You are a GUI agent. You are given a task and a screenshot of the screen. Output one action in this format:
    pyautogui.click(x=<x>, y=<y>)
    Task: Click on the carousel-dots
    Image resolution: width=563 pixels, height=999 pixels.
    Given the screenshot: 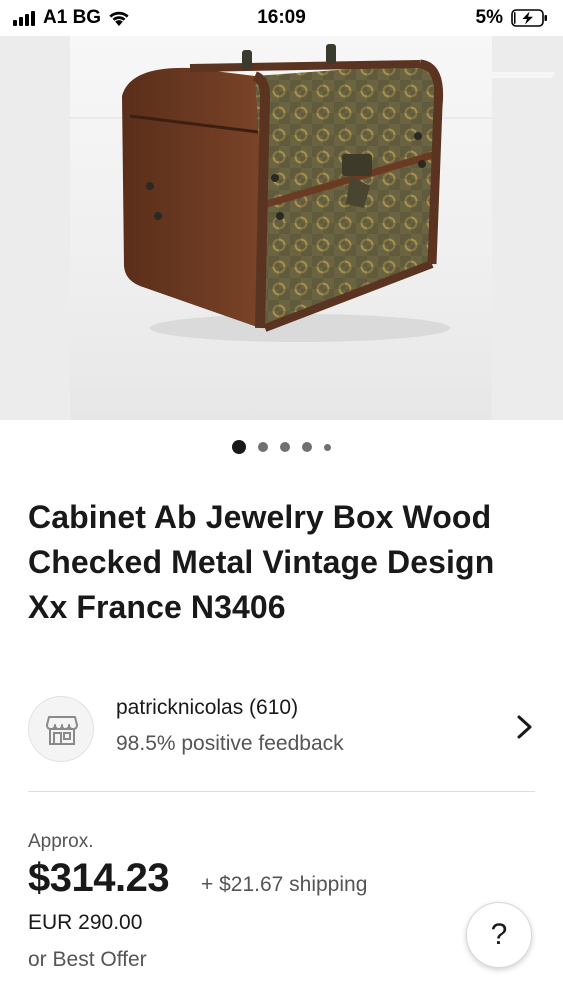 What is the action you would take?
    pyautogui.click(x=281, y=447)
    